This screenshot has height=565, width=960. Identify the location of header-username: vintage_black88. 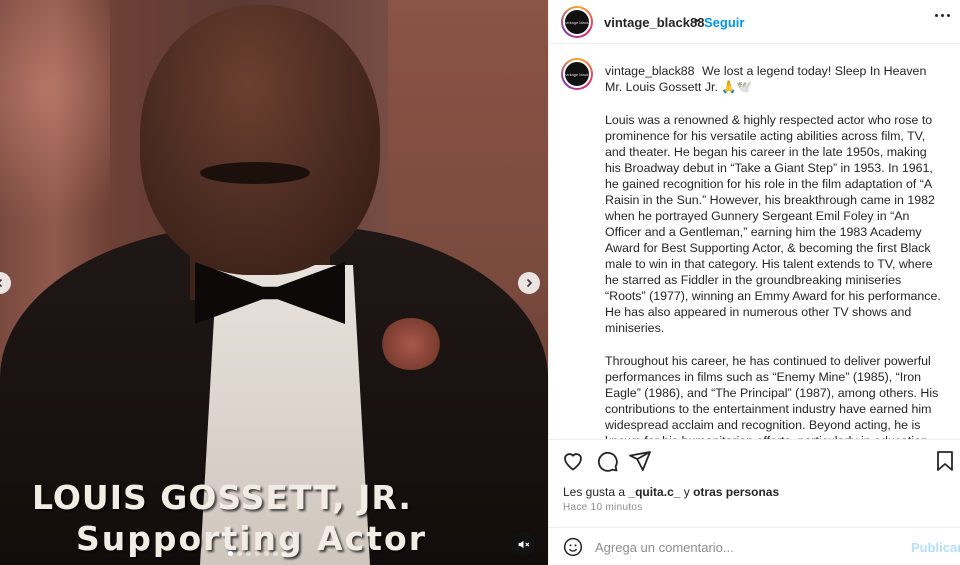
(654, 22).